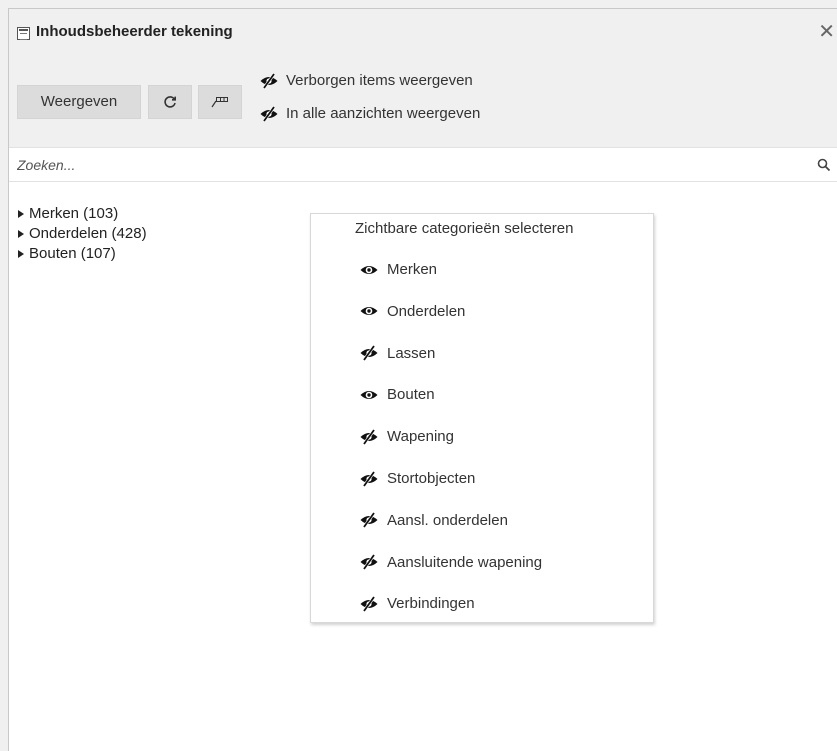  Describe the element at coordinates (74, 213) in the screenshot. I see `tree-item-label: Merken (103)` at that location.